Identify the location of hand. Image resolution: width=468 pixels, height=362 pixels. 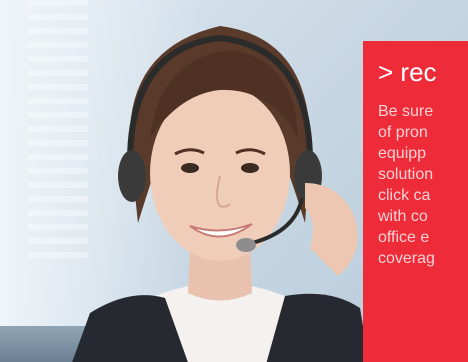
(331, 229).